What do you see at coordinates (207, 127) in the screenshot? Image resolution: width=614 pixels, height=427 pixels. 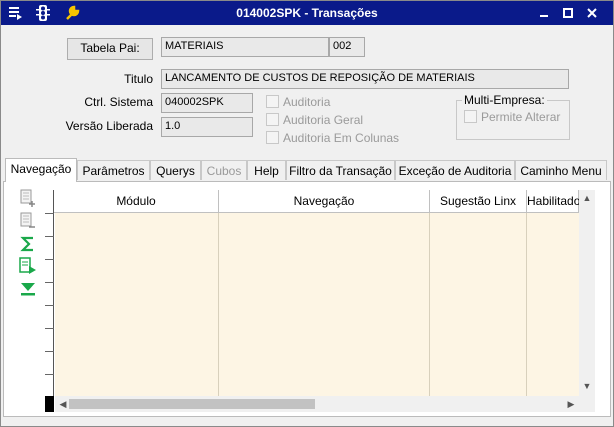 I see `versao-liberada-field: 1.0` at bounding box center [207, 127].